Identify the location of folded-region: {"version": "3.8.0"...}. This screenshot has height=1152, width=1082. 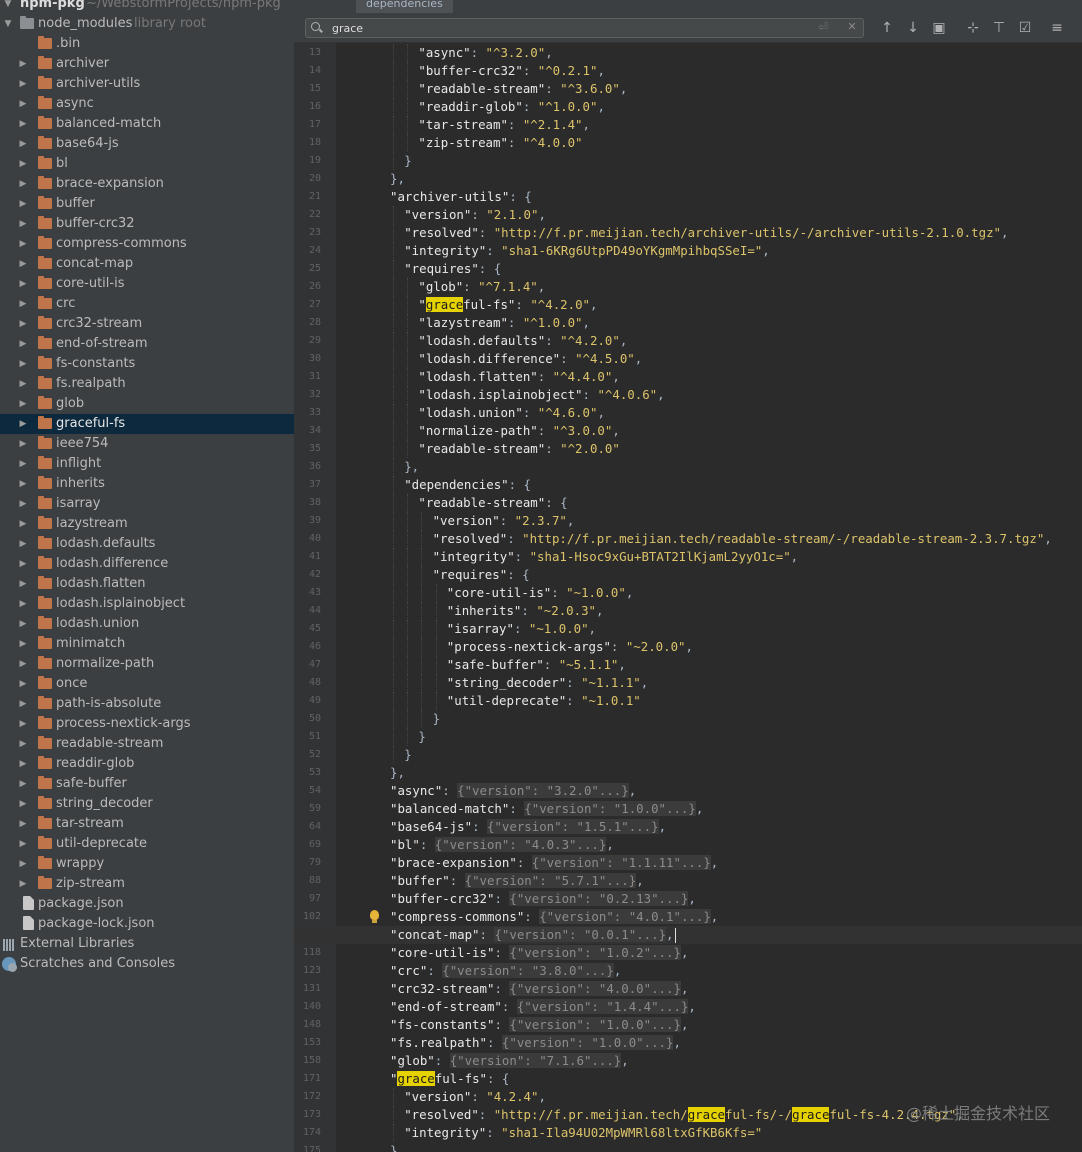
(528, 970).